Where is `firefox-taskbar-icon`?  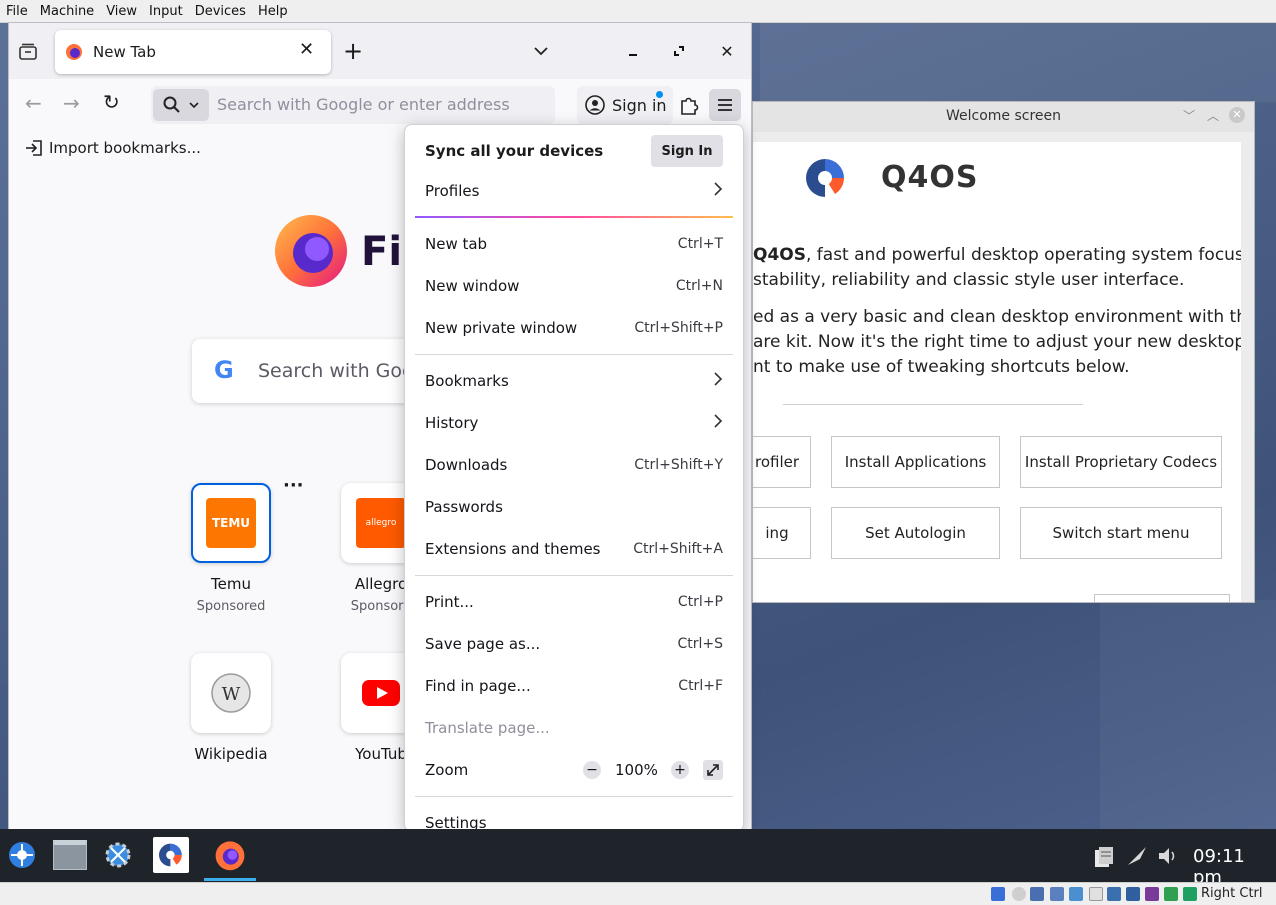
firefox-taskbar-icon is located at coordinates (230, 855).